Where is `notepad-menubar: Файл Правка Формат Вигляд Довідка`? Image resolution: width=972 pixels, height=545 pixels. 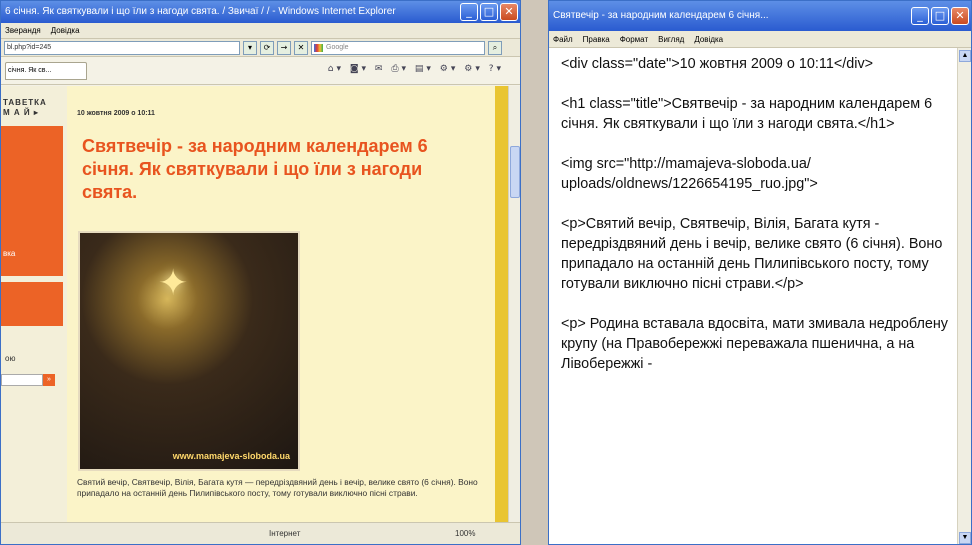
notepad-menubar: Файл Правка Формат Вигляд Довідка is located at coordinates (760, 39).